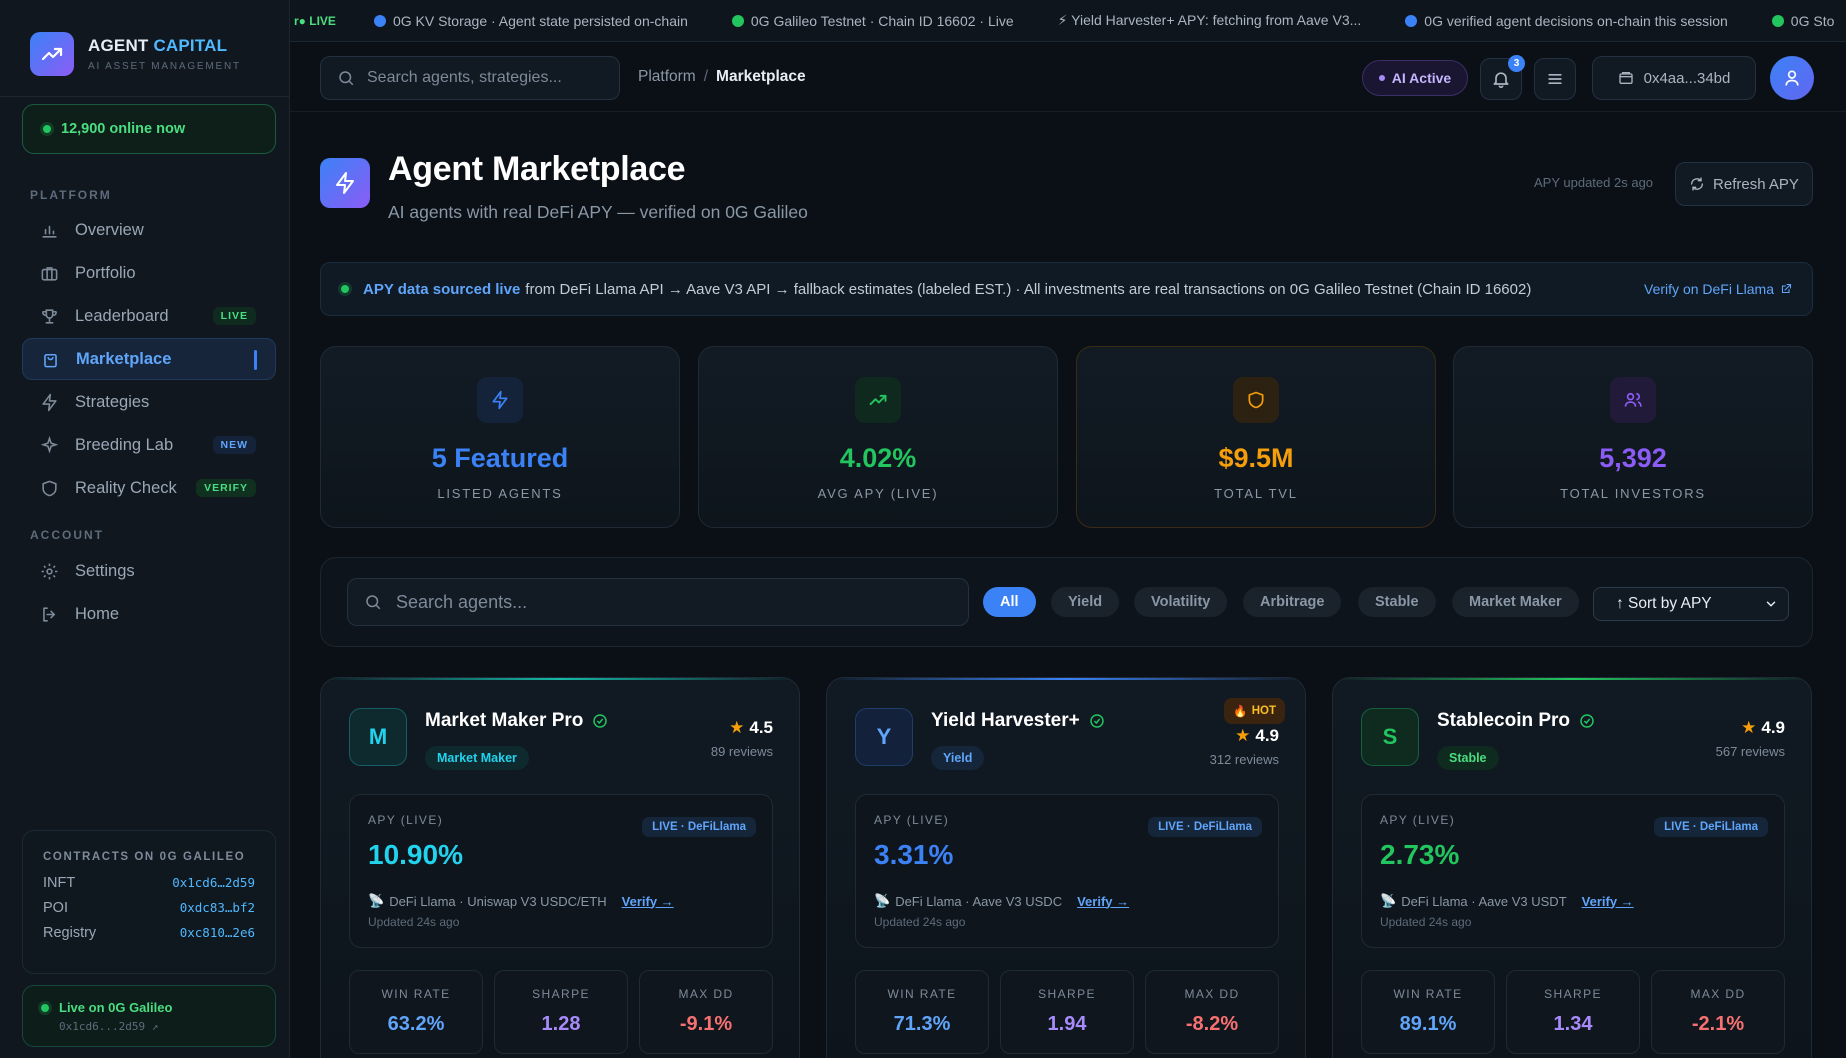 The height and width of the screenshot is (1058, 1846). I want to click on breadcrumb-current: Marketplace, so click(761, 76).